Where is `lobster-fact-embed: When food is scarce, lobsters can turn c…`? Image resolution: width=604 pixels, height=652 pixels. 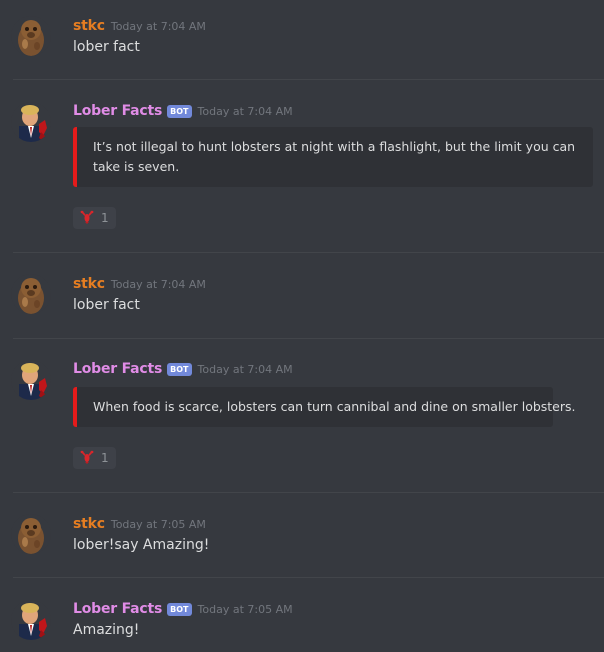
lobster-fact-embed: When food is scarce, lobsters can turn c… is located at coordinates (324, 407).